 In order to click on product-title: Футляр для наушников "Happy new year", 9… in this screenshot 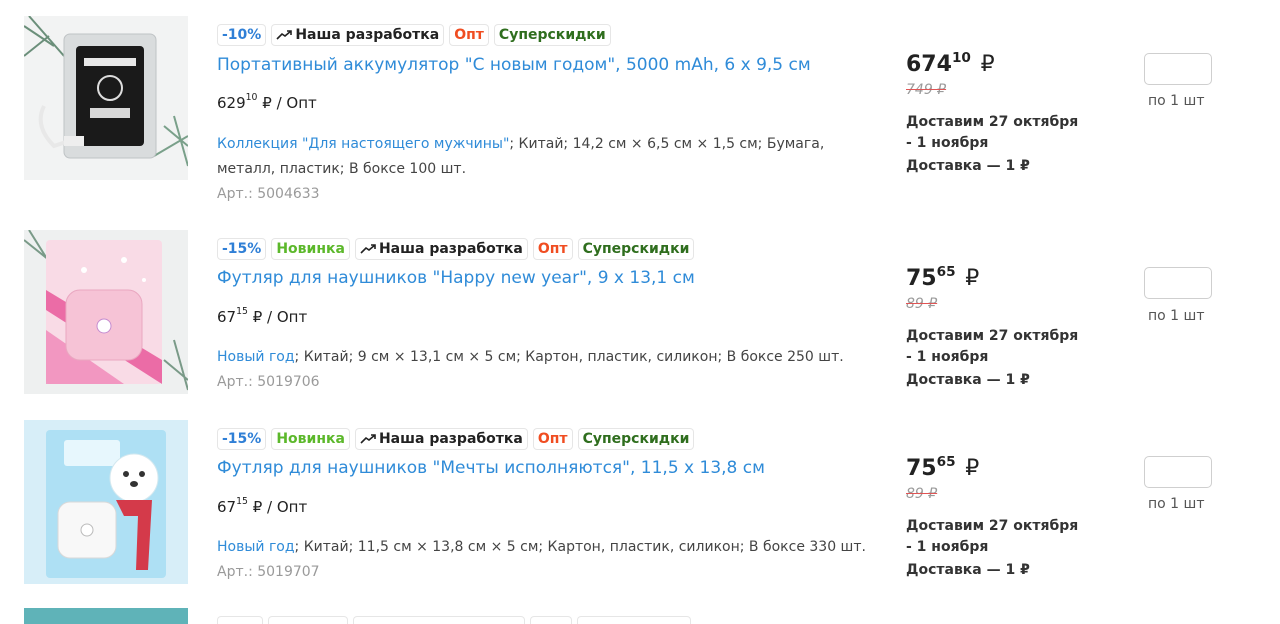, I will do `click(456, 278)`.